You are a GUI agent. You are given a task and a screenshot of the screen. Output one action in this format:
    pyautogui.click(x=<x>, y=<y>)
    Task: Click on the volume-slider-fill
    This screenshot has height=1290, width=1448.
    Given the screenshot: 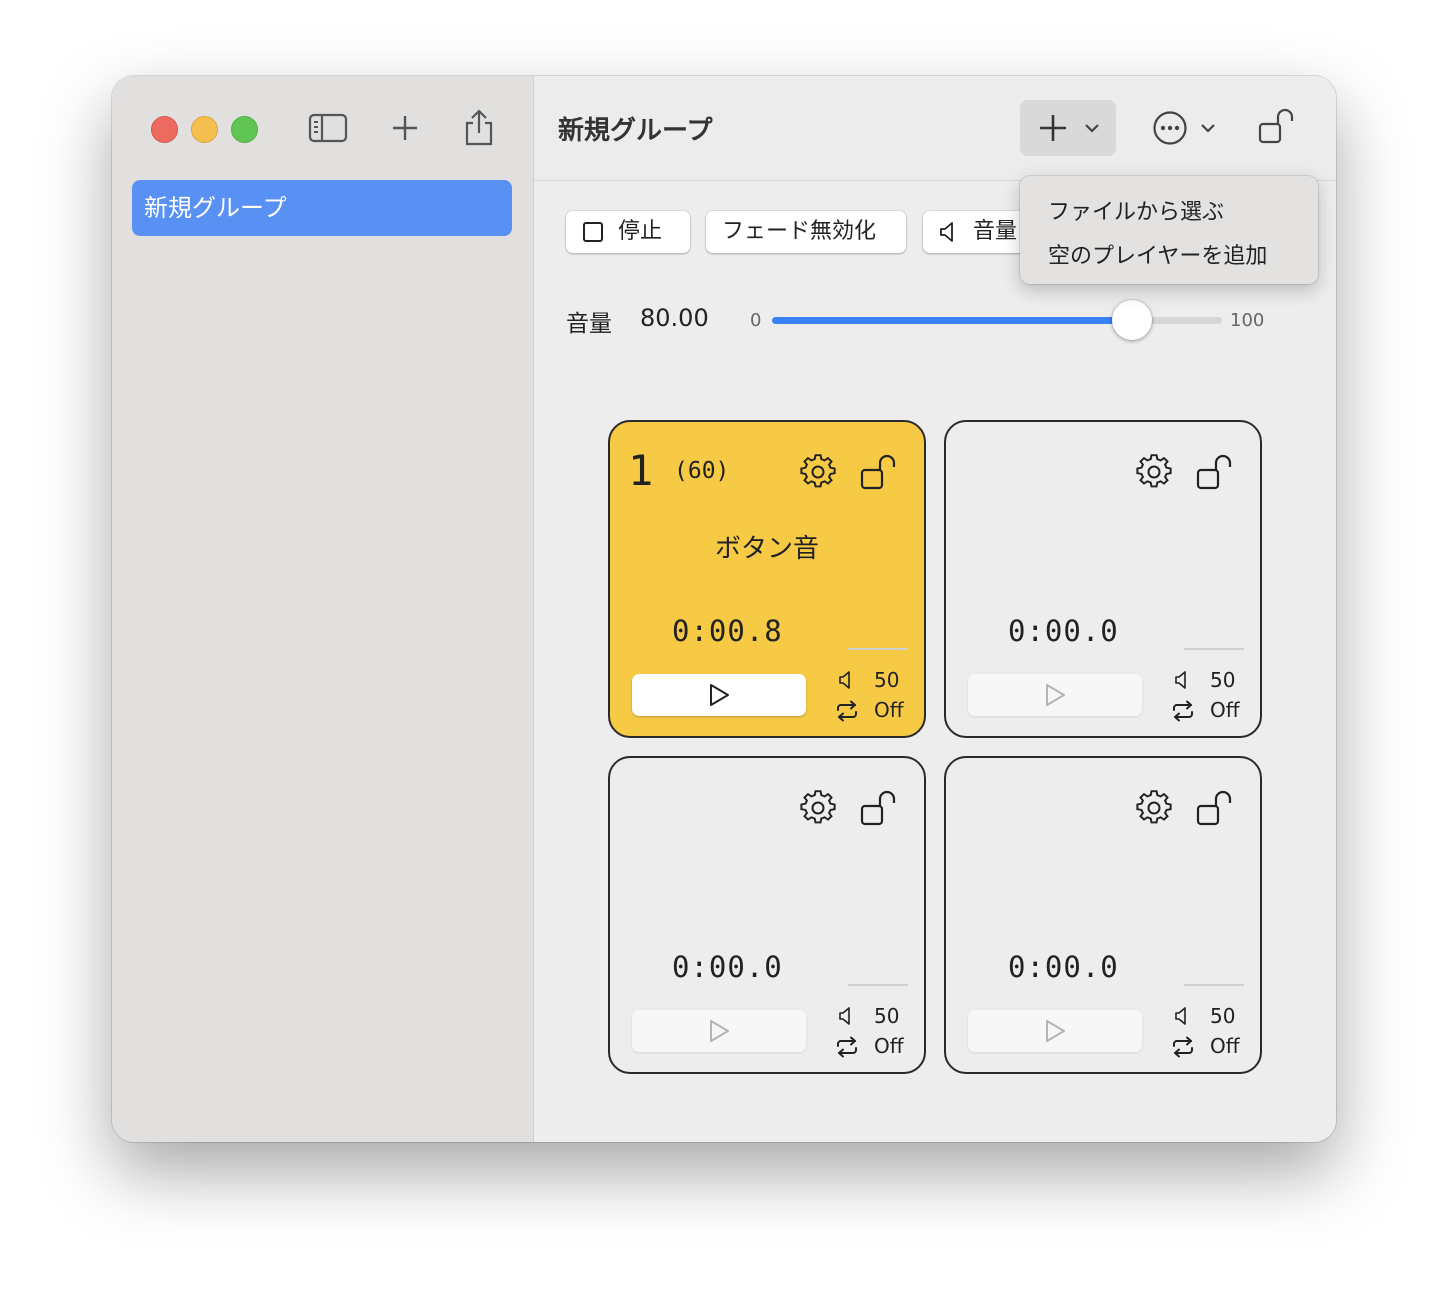 What is the action you would take?
    pyautogui.click(x=952, y=320)
    